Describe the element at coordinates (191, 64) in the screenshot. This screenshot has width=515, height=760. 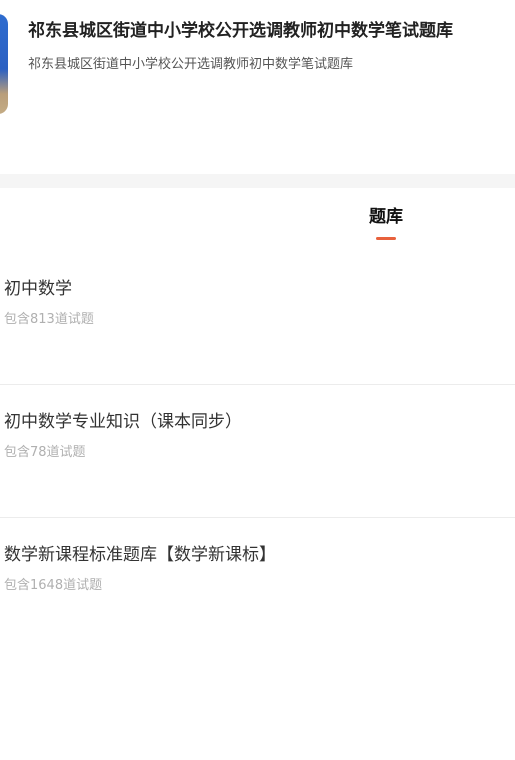
I see `bank-subtitle: 祁东县城区街道中小学校公开选调教师初中数学笔试题库` at that location.